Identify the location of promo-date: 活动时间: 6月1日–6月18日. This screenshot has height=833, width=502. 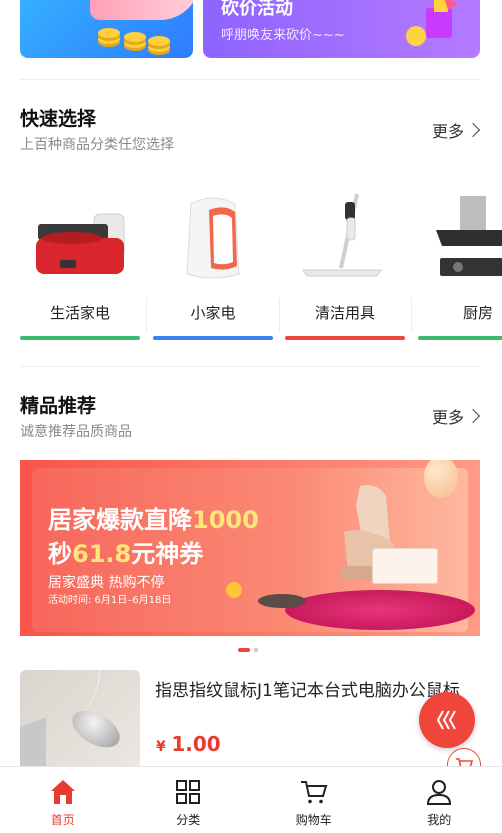
(110, 600).